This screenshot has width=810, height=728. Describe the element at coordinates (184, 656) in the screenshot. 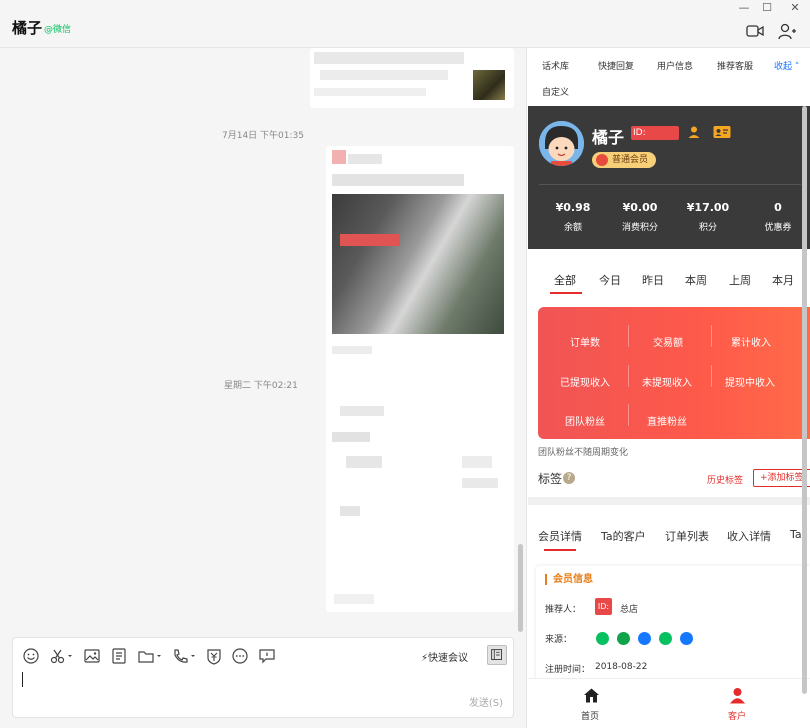

I see `phone-icon` at that location.